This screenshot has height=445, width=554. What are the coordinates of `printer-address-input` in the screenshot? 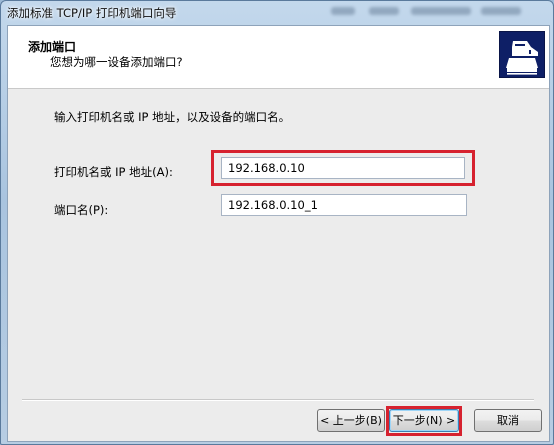 It's located at (343, 168).